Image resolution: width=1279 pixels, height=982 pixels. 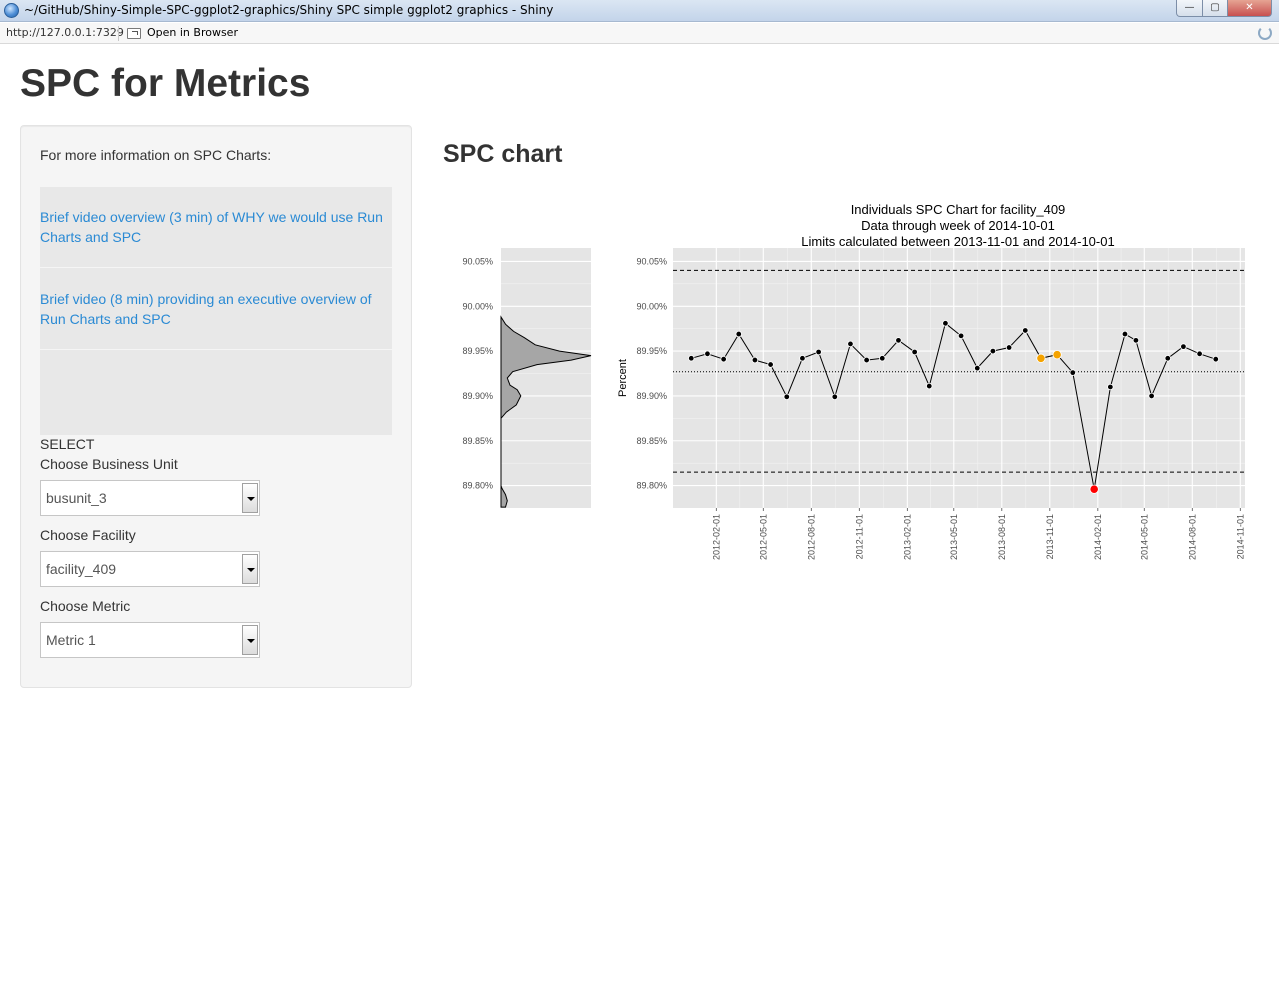 What do you see at coordinates (1094, 489) in the screenshot?
I see `out-of-control-data-point` at bounding box center [1094, 489].